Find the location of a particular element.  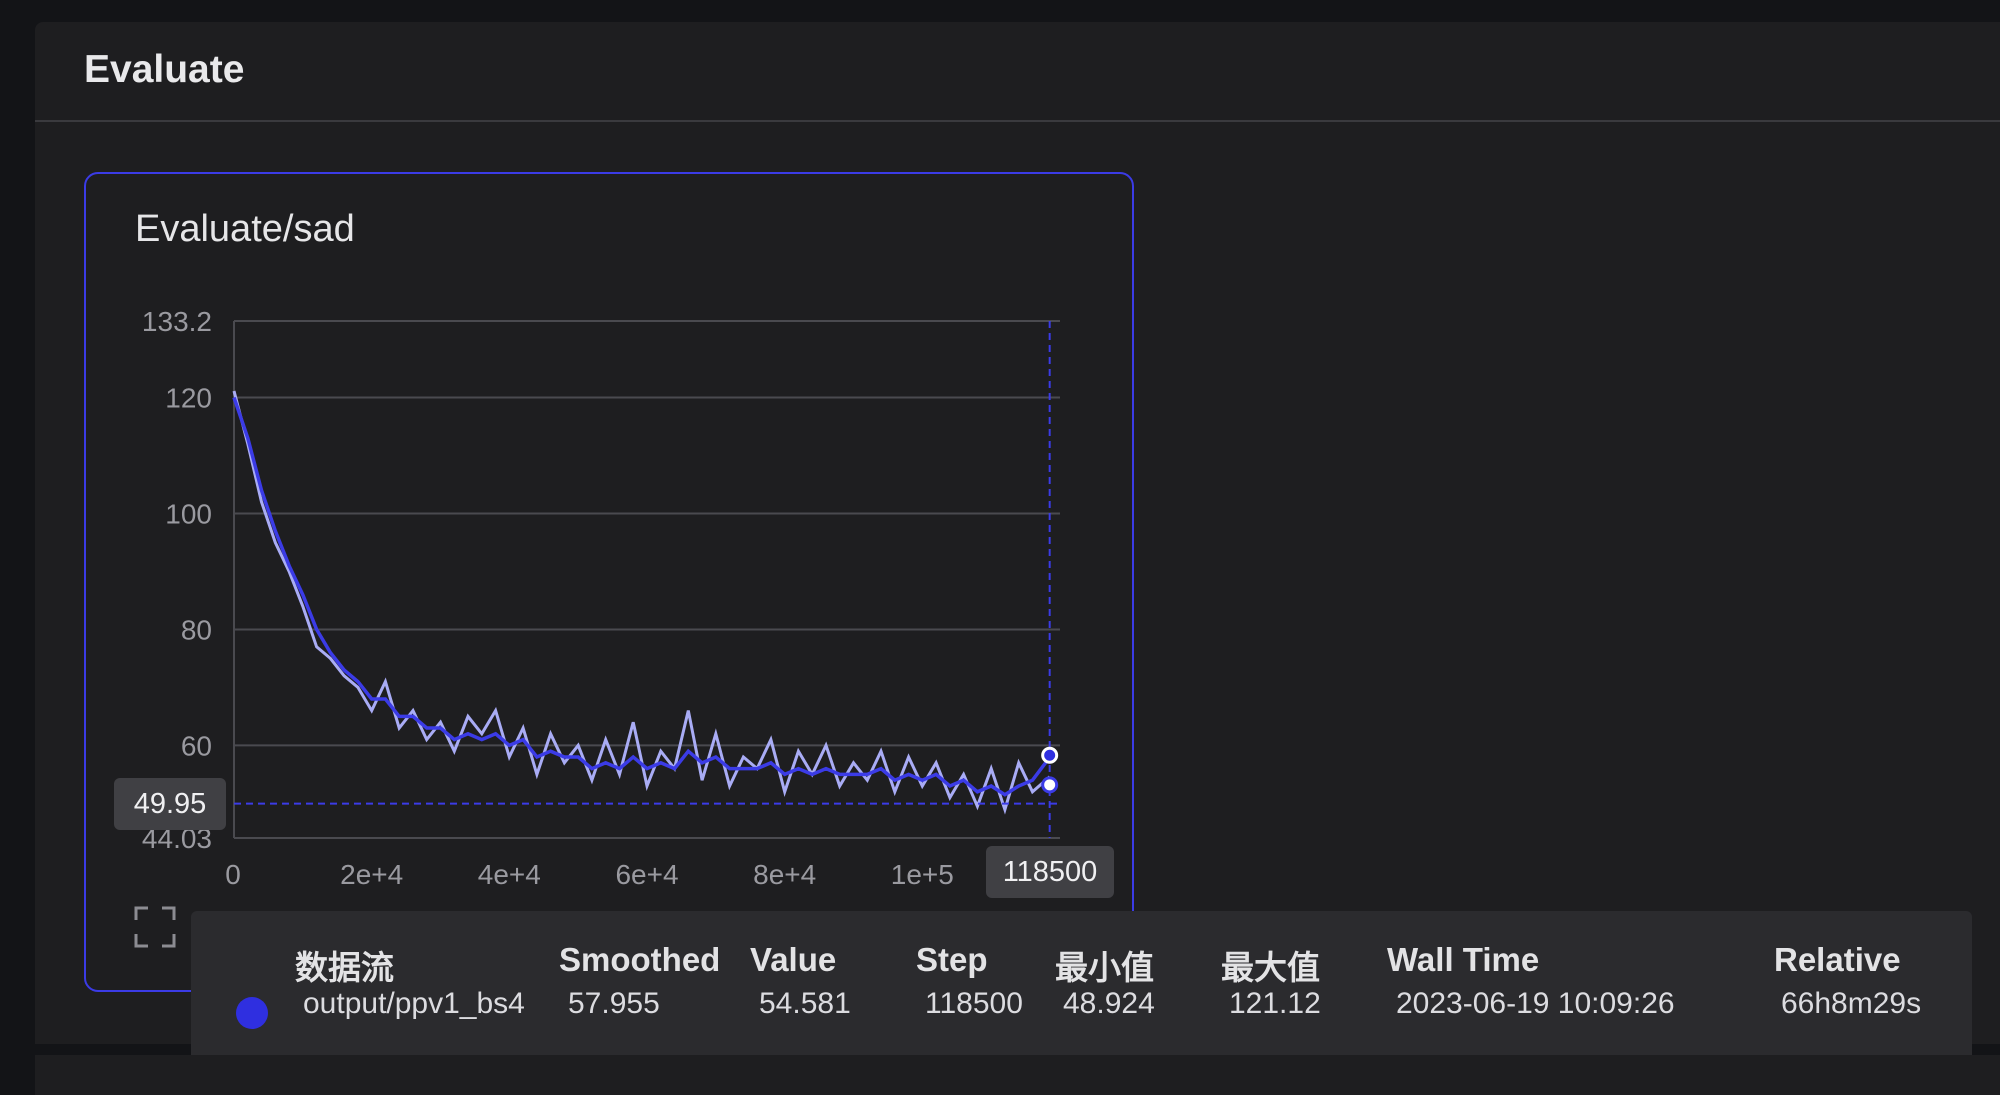

col-header-max: 最大值 is located at coordinates (1270, 967).